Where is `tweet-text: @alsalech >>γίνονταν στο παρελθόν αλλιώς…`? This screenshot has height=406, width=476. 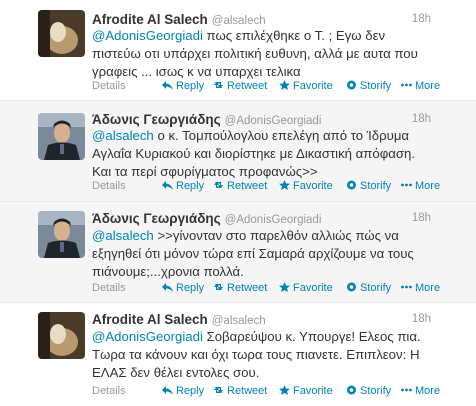
tweet-text: @alsalech >>γίνονταν στο παρελθόν αλλιώς… is located at coordinates (264, 254).